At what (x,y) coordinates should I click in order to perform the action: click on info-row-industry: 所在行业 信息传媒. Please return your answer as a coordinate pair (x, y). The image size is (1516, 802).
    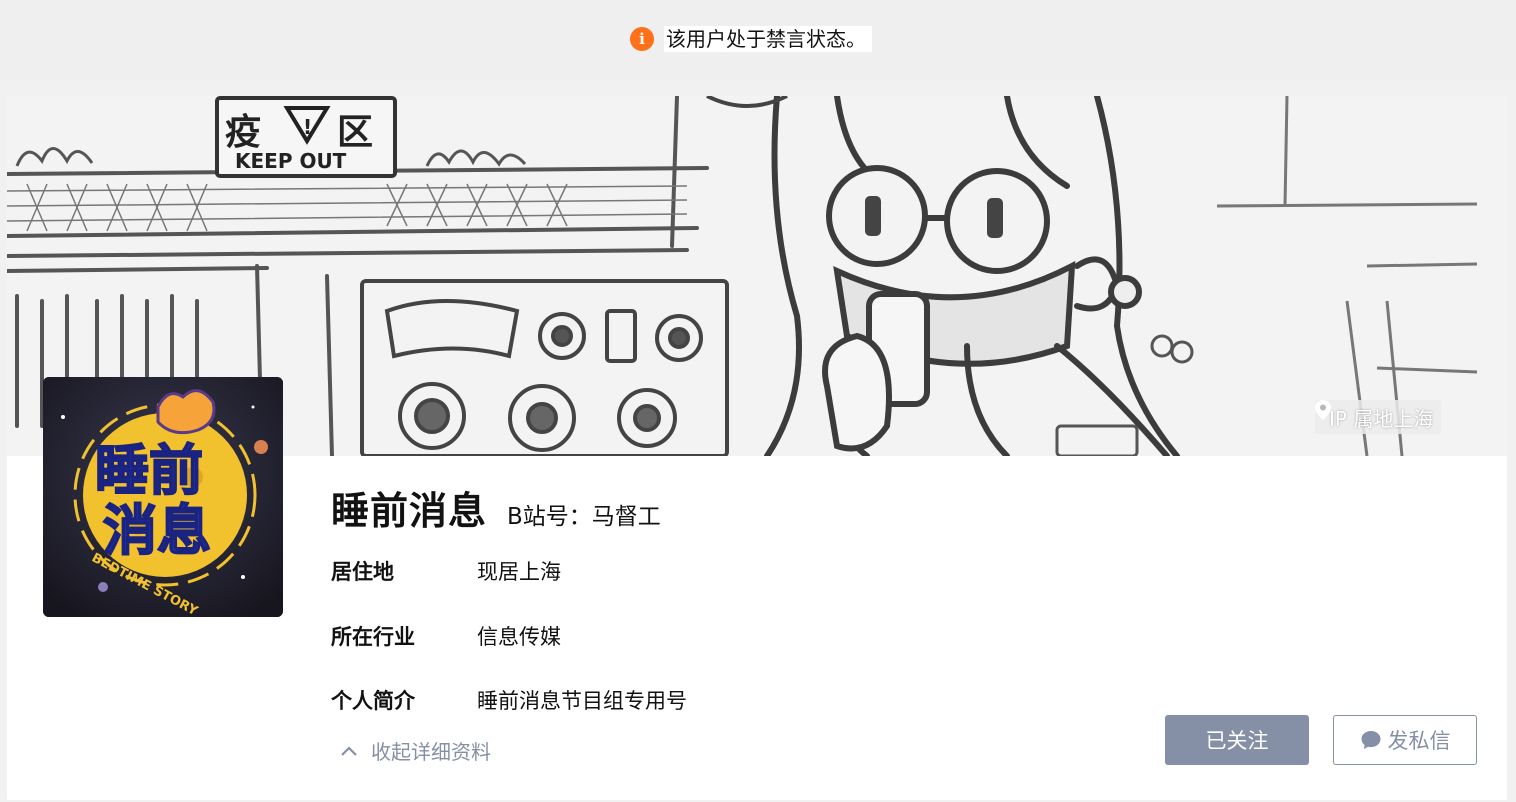
    Looking at the image, I should click on (446, 636).